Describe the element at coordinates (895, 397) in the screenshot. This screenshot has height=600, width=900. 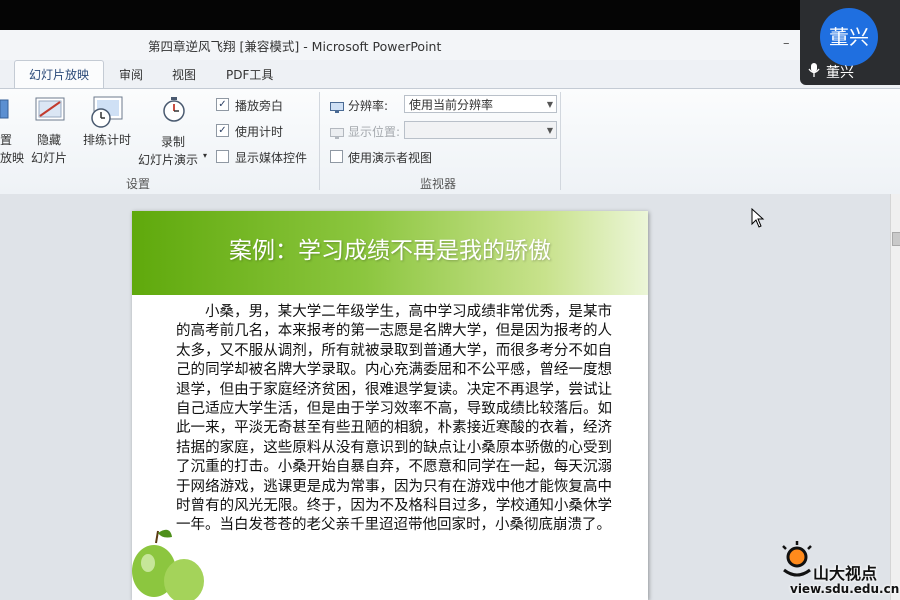
I see `vertical-scrollbar` at that location.